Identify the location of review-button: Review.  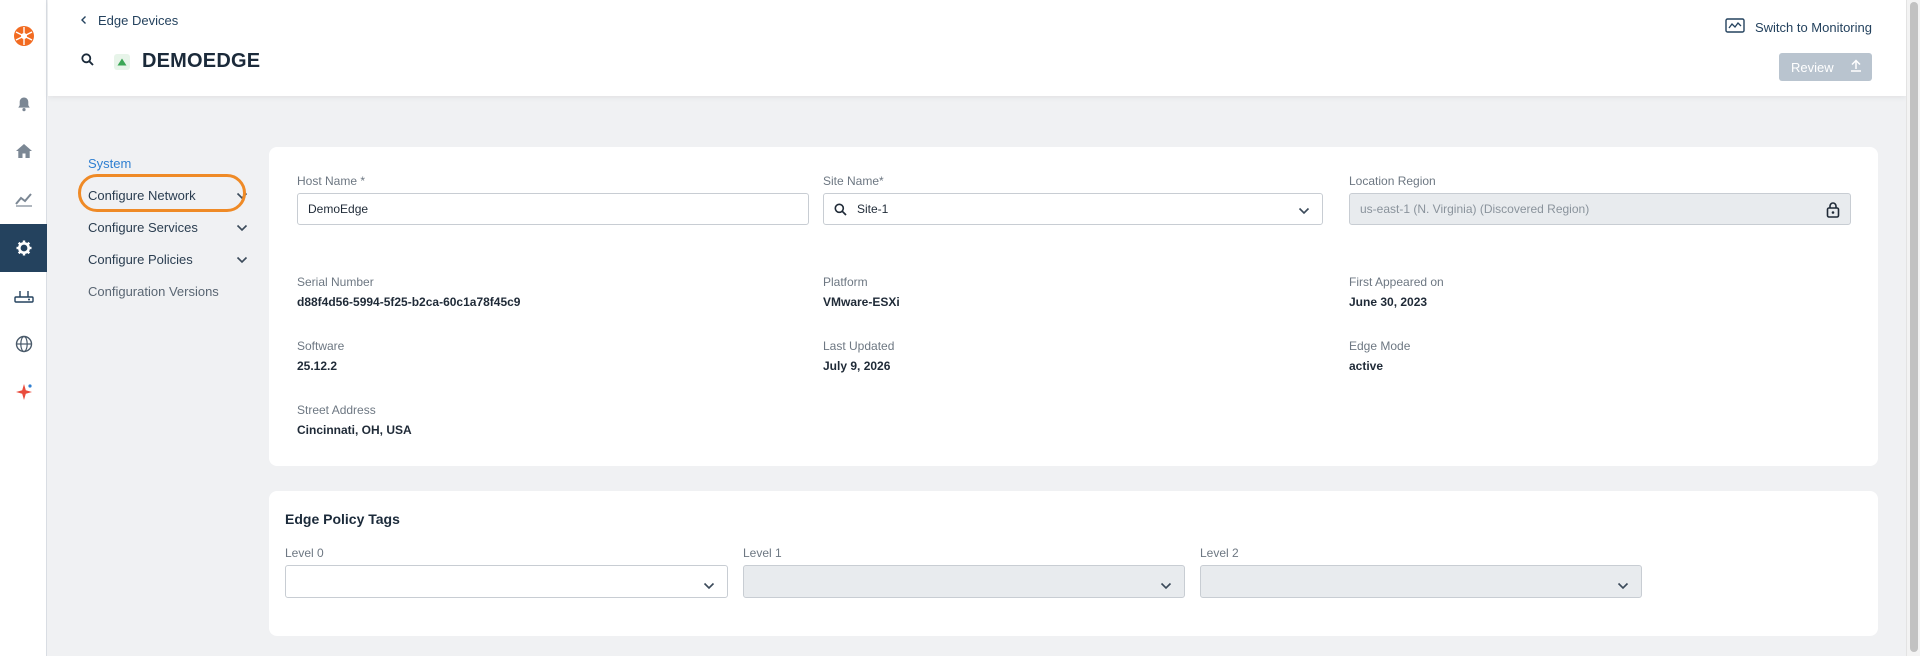
(1825, 67).